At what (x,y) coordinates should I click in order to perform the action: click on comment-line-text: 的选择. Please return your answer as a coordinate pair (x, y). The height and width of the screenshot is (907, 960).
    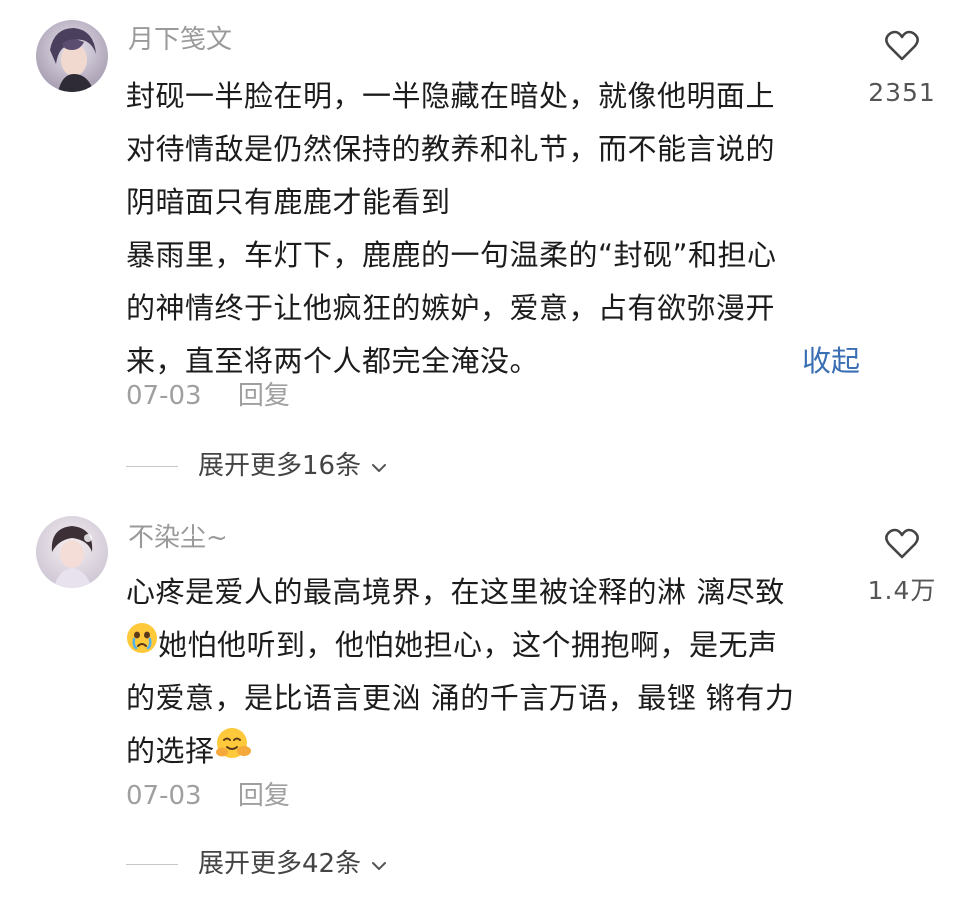
    Looking at the image, I should click on (170, 751).